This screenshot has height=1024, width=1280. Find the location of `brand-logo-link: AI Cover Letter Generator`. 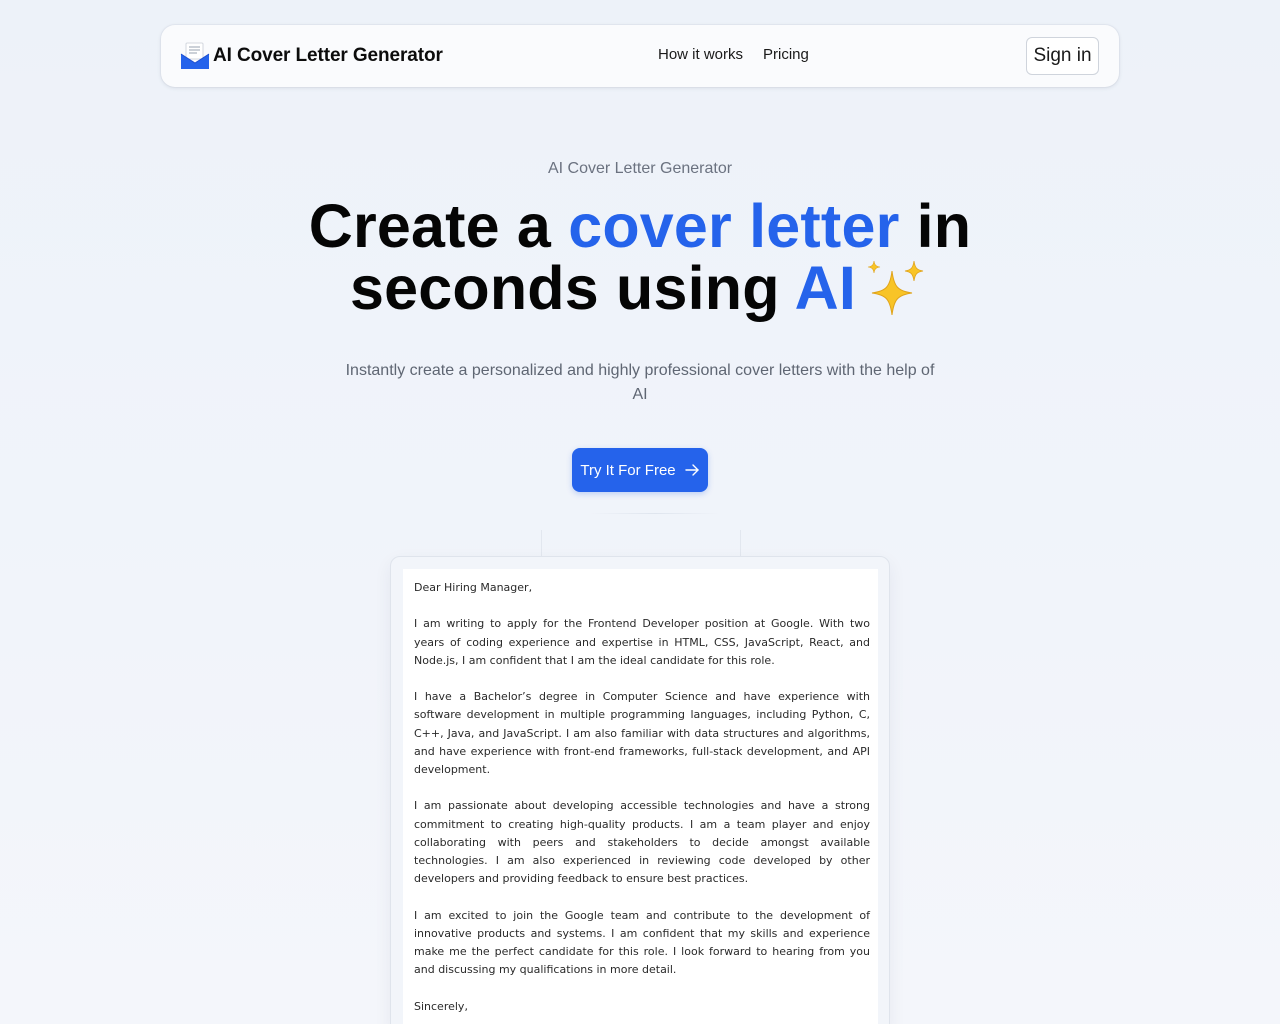

brand-logo-link: AI Cover Letter Generator is located at coordinates (311, 56).